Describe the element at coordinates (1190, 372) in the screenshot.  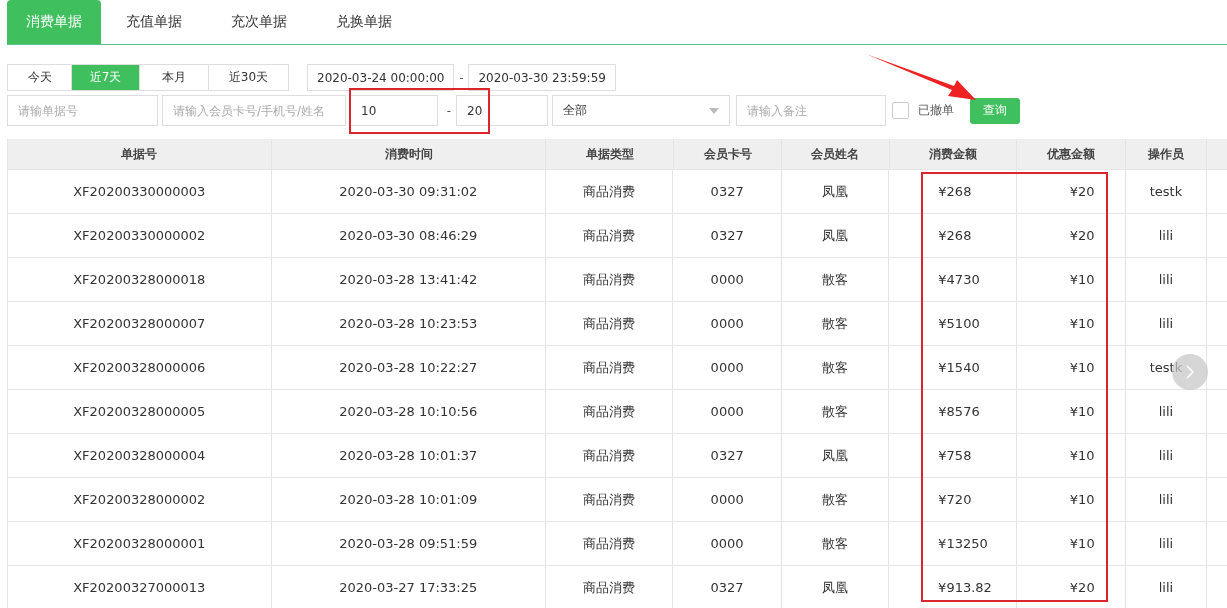
I see `chevron-icon` at that location.